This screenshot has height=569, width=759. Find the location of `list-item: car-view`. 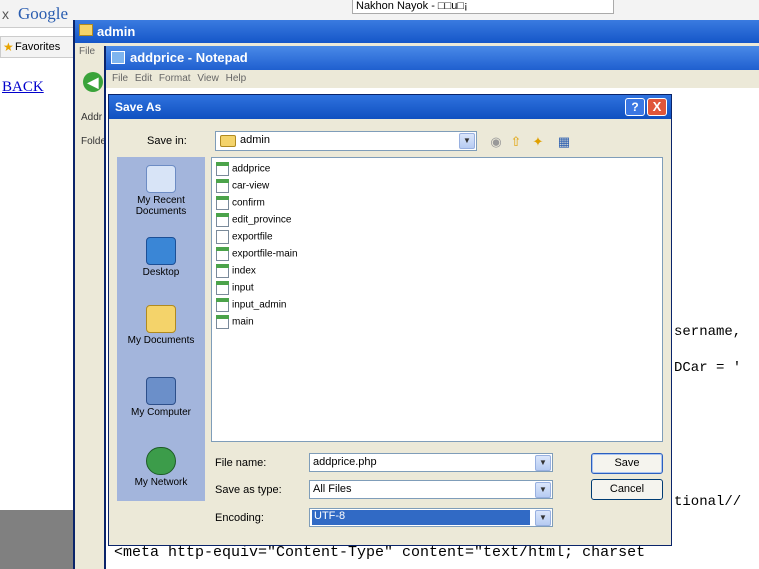

list-item: car-view is located at coordinates (242, 187).